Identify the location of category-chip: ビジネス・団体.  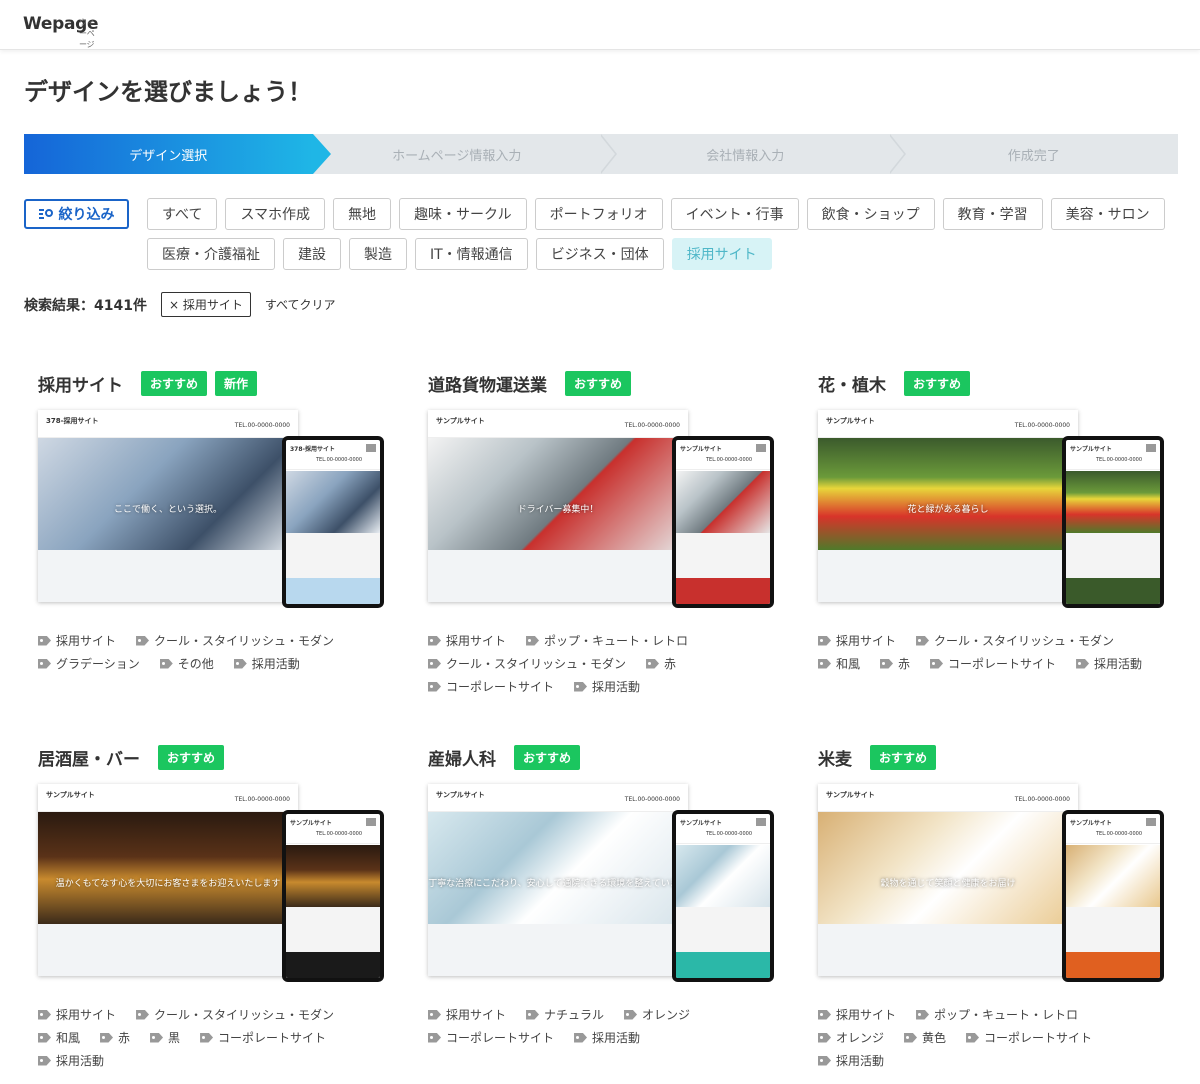
(599, 254).